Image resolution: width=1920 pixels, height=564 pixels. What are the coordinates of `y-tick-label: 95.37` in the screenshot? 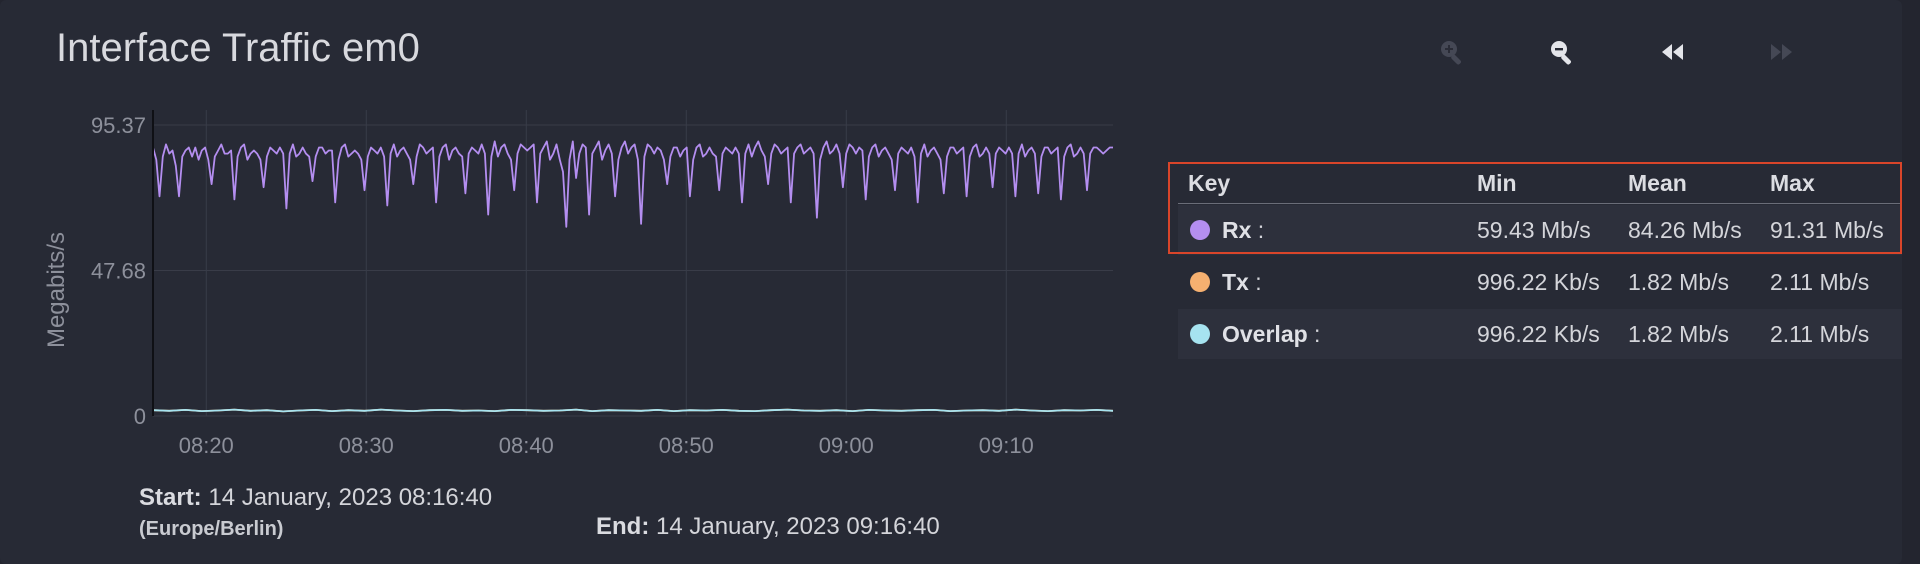 It's located at (118, 125).